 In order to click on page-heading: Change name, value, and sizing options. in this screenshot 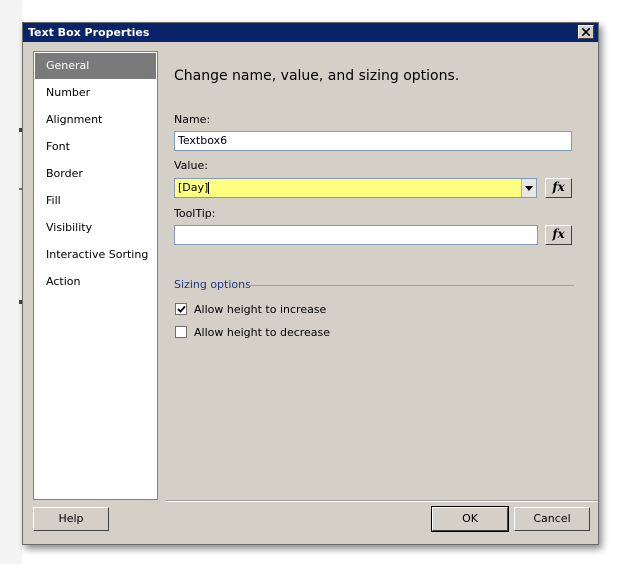, I will do `click(317, 76)`.